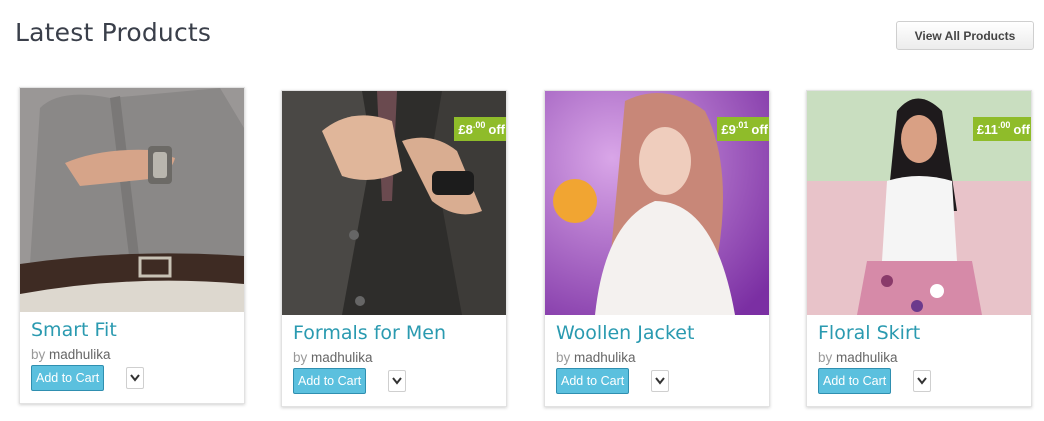 The height and width of the screenshot is (421, 1044). I want to click on product-title-link: Formals for Men, so click(394, 333).